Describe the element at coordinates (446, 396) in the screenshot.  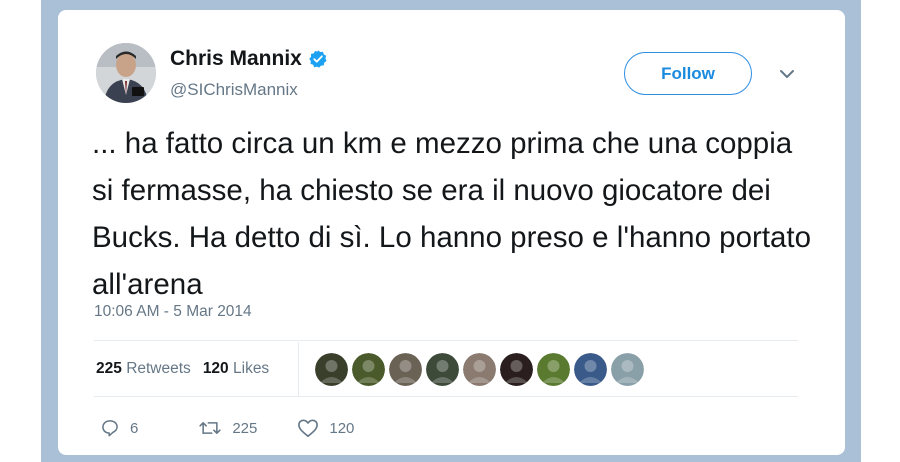
I see `divider-bottom` at that location.